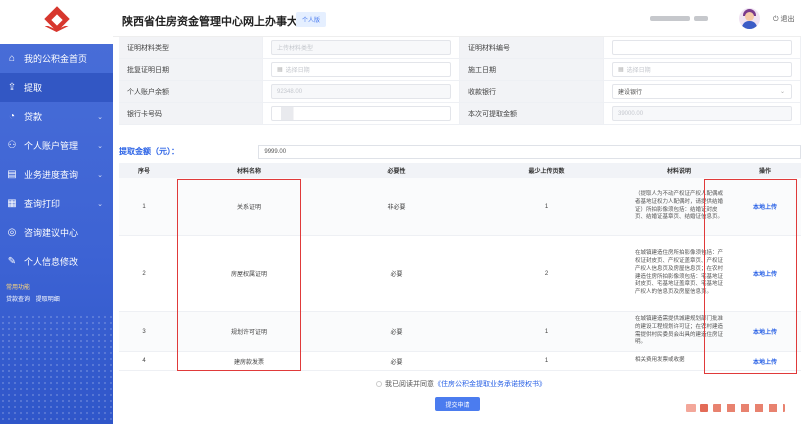 This screenshot has width=801, height=424. Describe the element at coordinates (57, 21) in the screenshot. I see `logo-icon` at that location.